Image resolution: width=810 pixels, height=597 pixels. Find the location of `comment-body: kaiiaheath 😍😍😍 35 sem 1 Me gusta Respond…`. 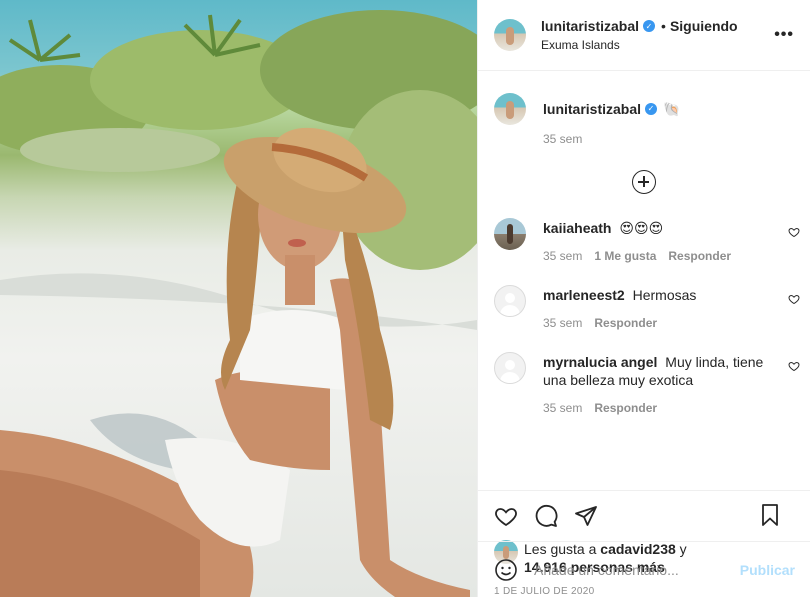

comment-body: kaiiaheath 😍😍😍 35 sem 1 Me gusta Respond… is located at coordinates (668, 240).